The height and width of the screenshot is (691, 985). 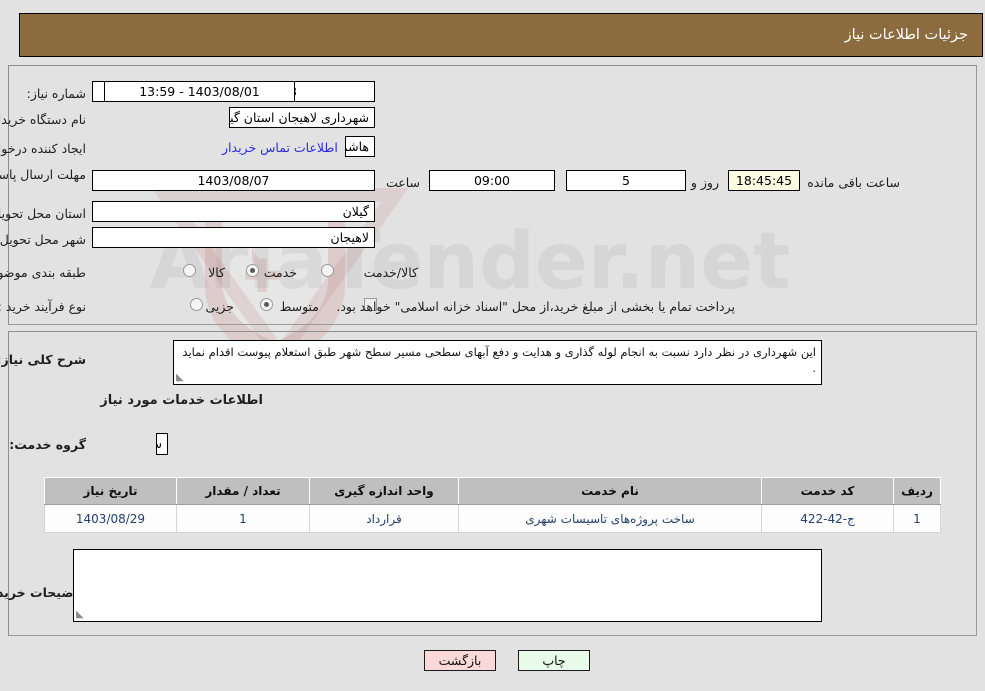 What do you see at coordinates (252, 270) in the screenshot?
I see `radio-category-khedmat` at bounding box center [252, 270].